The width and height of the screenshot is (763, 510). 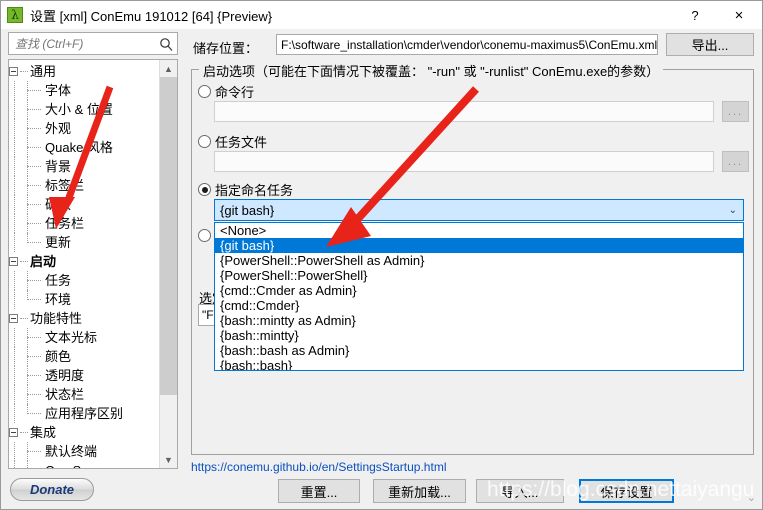 I want to click on tree-item-label: 应用程序区别, so click(x=84, y=413).